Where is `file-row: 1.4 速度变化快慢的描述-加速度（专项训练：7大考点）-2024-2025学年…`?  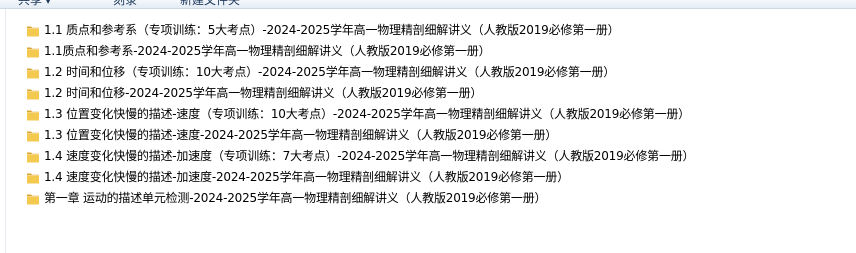
file-row: 1.4 速度变化快慢的描述-加速度（专项训练：7大考点）-2024-2025学年… is located at coordinates (434, 156).